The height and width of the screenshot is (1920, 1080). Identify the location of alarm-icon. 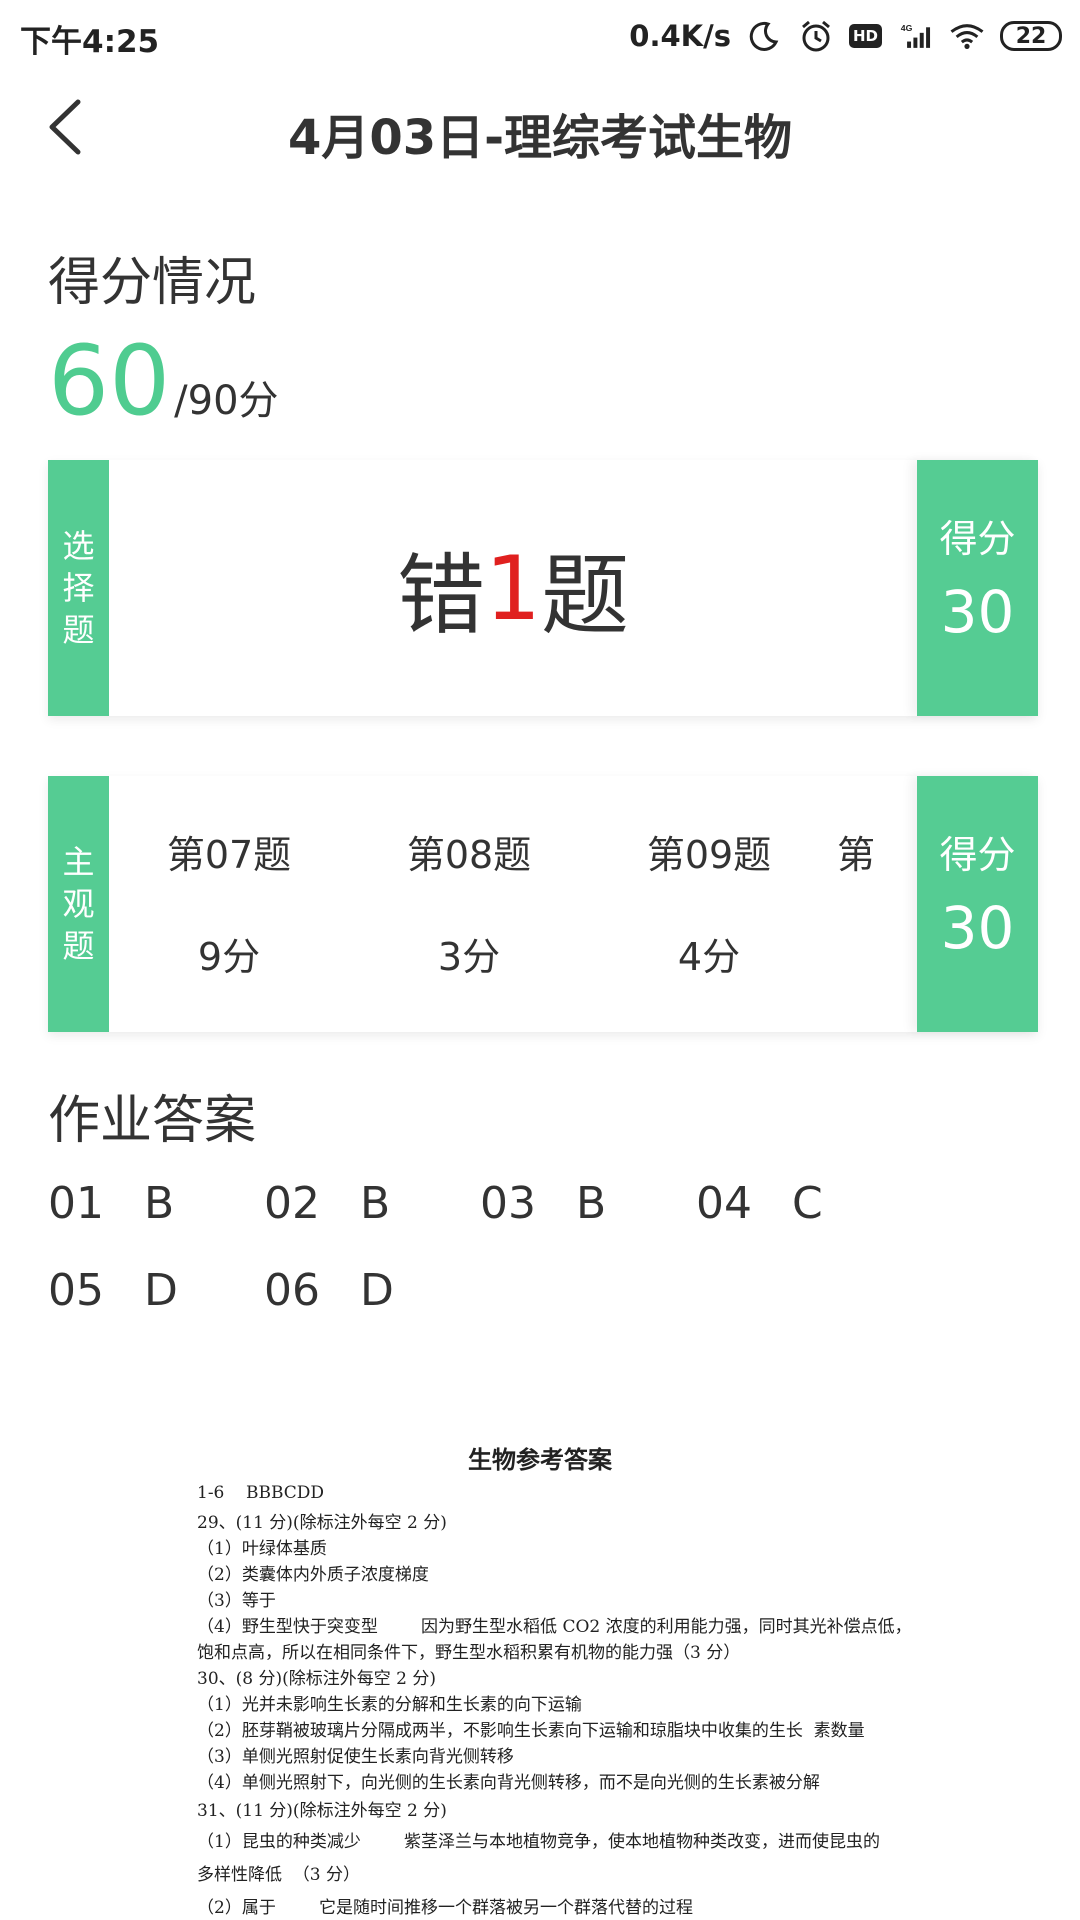
(816, 36).